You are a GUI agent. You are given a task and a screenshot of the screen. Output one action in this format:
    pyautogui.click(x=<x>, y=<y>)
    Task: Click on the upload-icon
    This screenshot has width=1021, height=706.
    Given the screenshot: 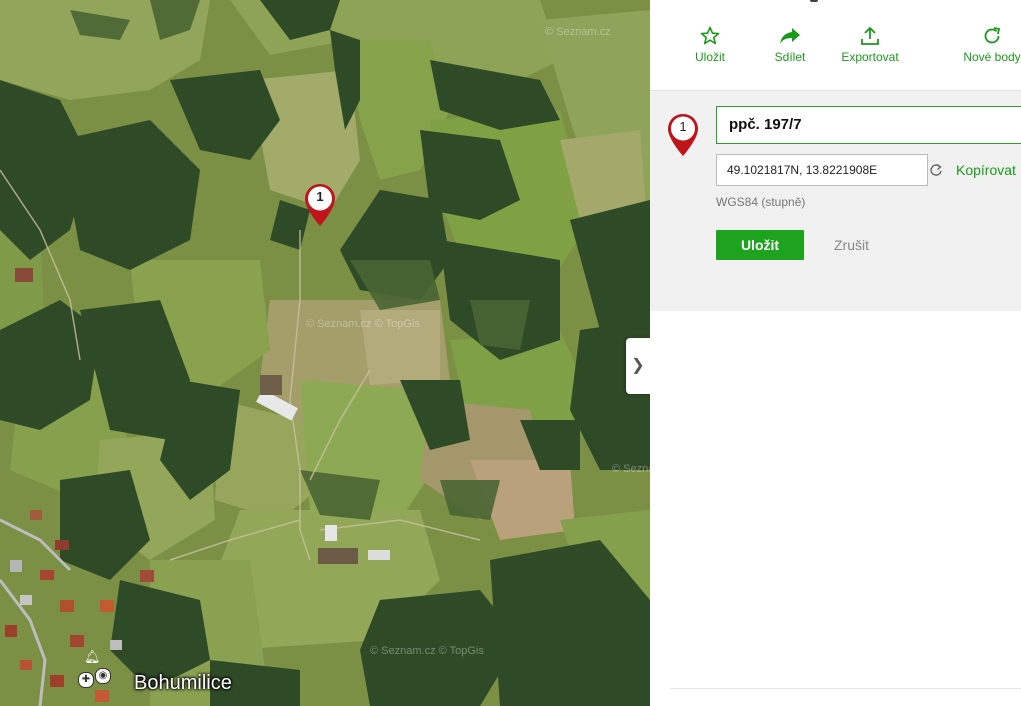 What is the action you would take?
    pyautogui.click(x=870, y=35)
    